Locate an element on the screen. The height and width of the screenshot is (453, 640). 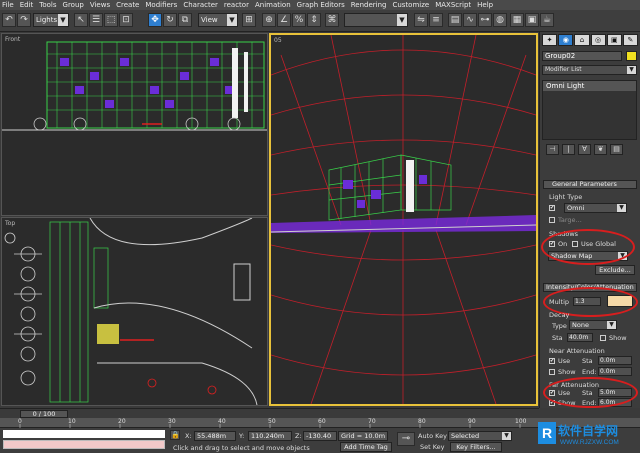
edit-named-sel-icon: ⌘ is located at coordinates (332, 20).